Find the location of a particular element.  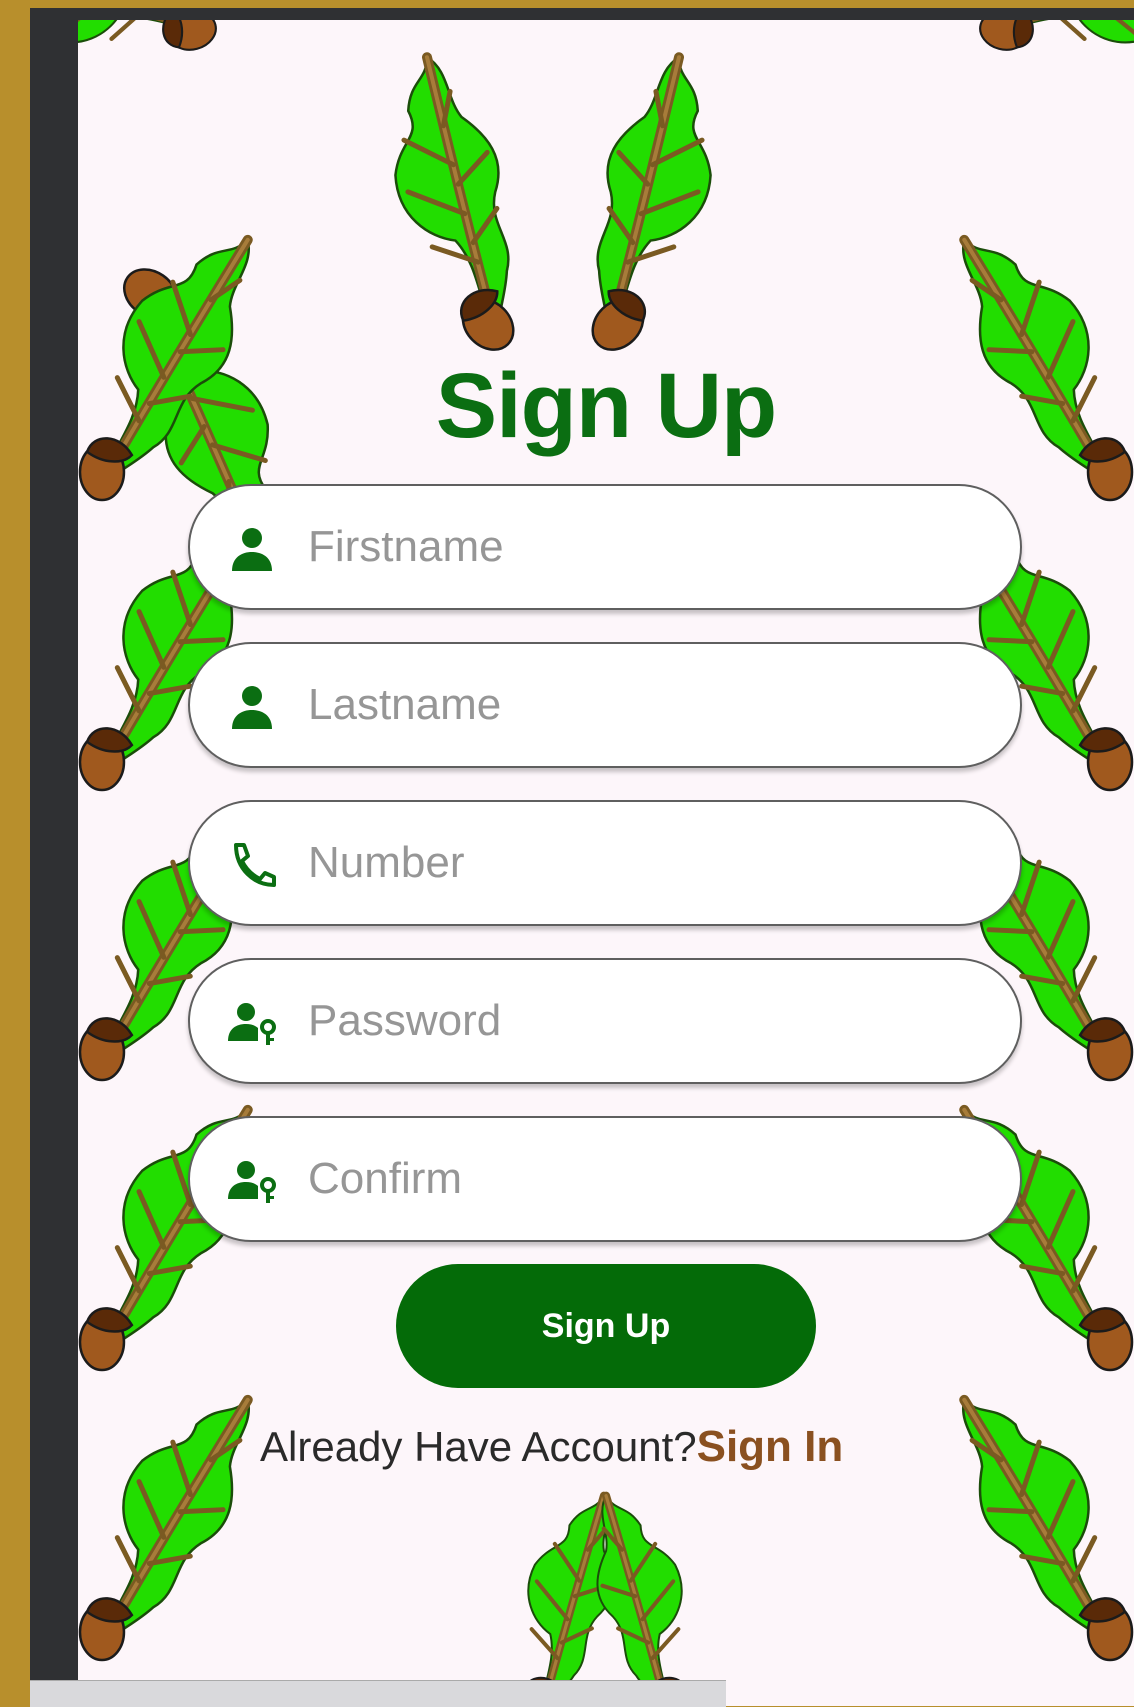

sign-up-button: Sign Up is located at coordinates (606, 1326).